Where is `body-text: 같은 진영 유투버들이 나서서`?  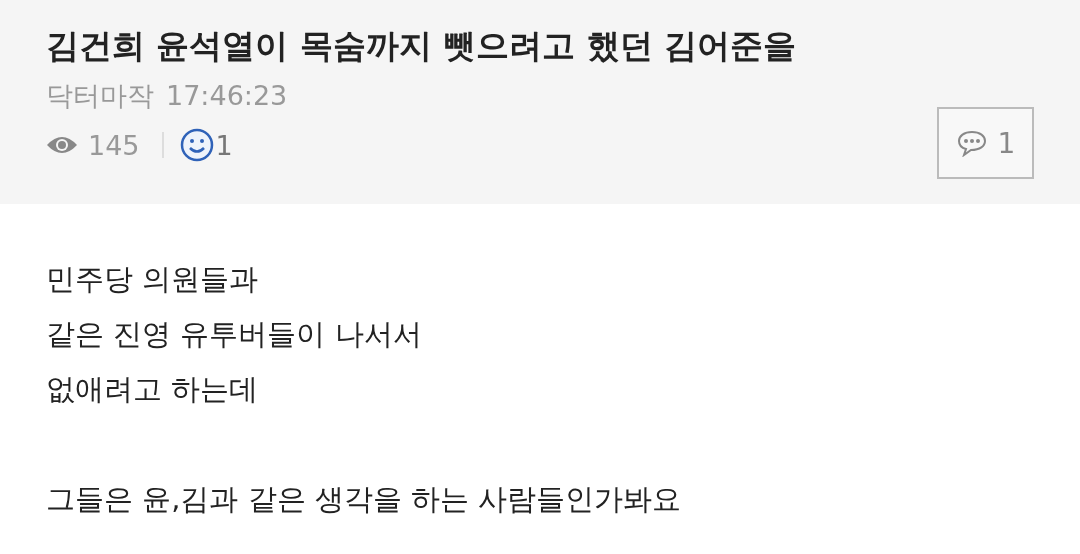
body-text: 같은 진영 유투버들이 나서서 is located at coordinates (234, 334).